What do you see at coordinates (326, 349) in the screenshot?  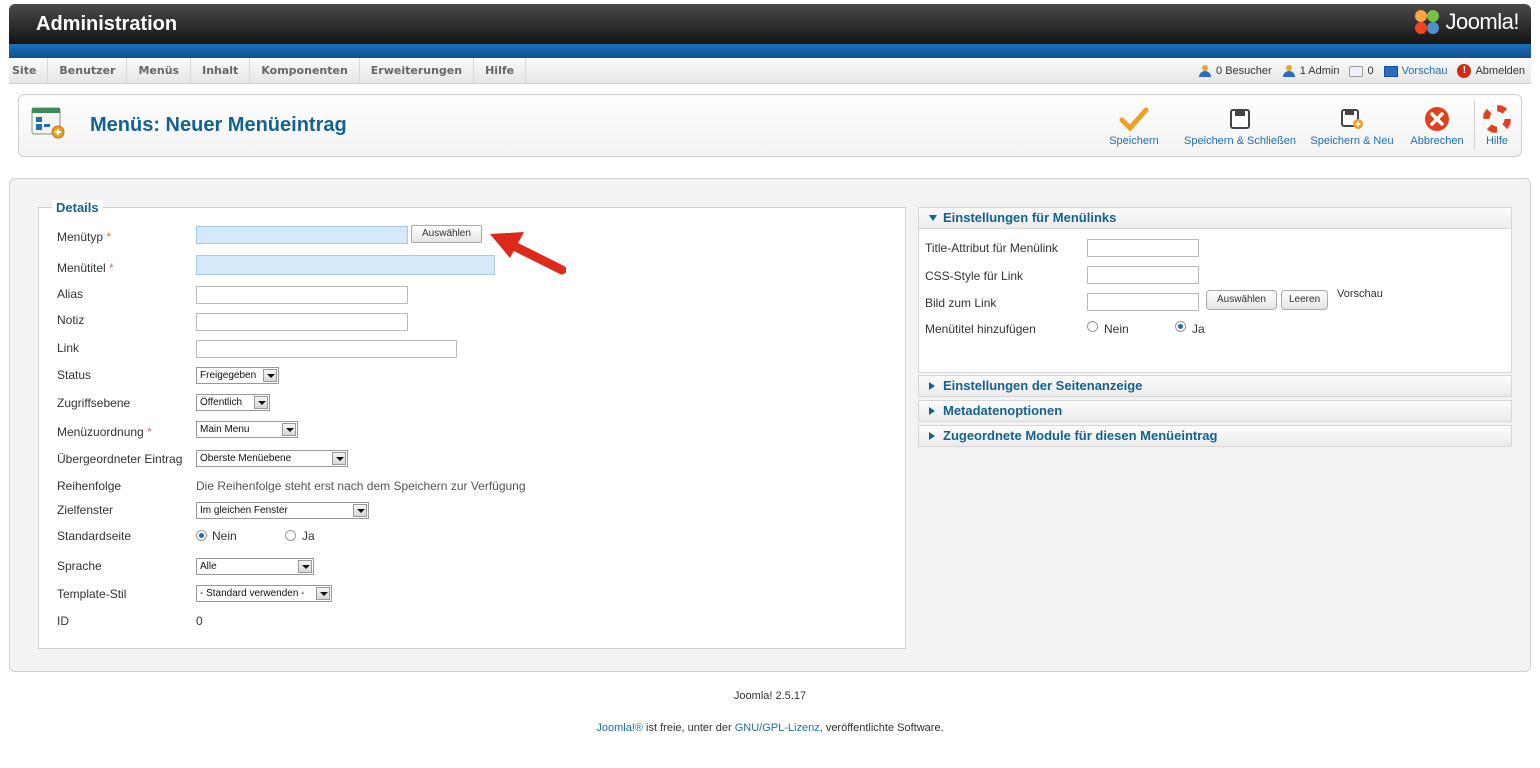 I see `link-input` at bounding box center [326, 349].